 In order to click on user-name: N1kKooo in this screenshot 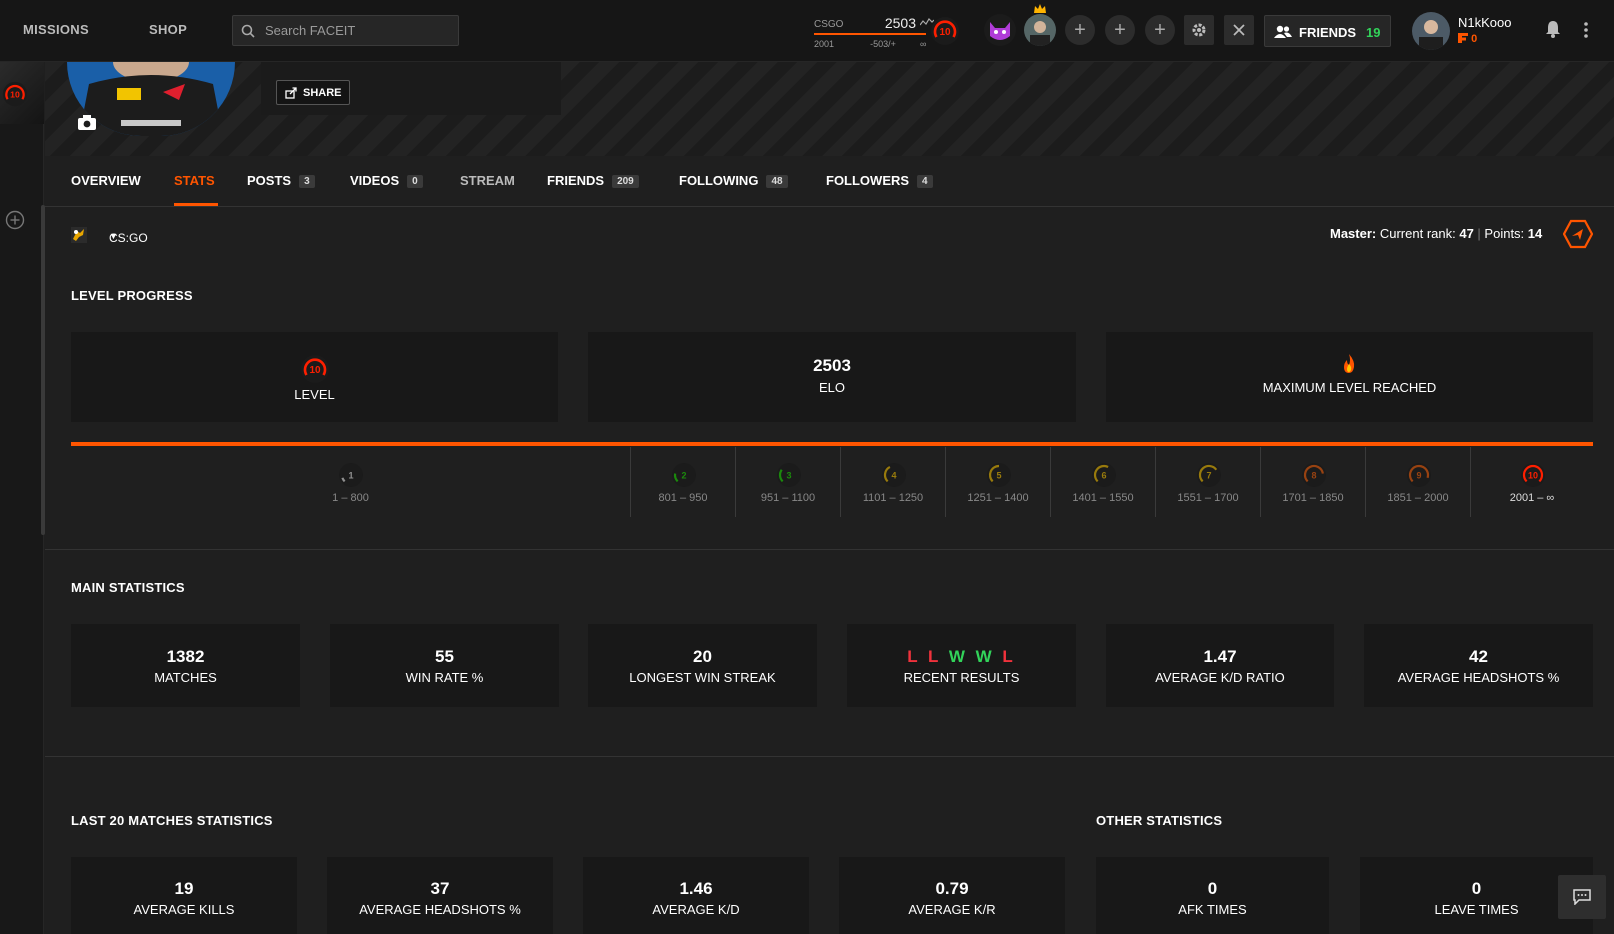, I will do `click(1484, 22)`.